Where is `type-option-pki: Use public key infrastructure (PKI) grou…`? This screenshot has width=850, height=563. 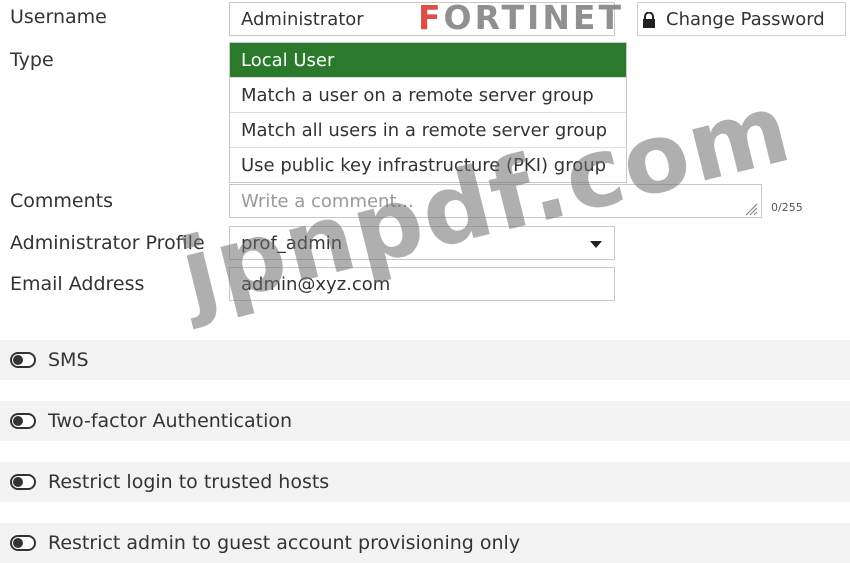
type-option-pki: Use public key infrastructure (PKI) grou… is located at coordinates (428, 164).